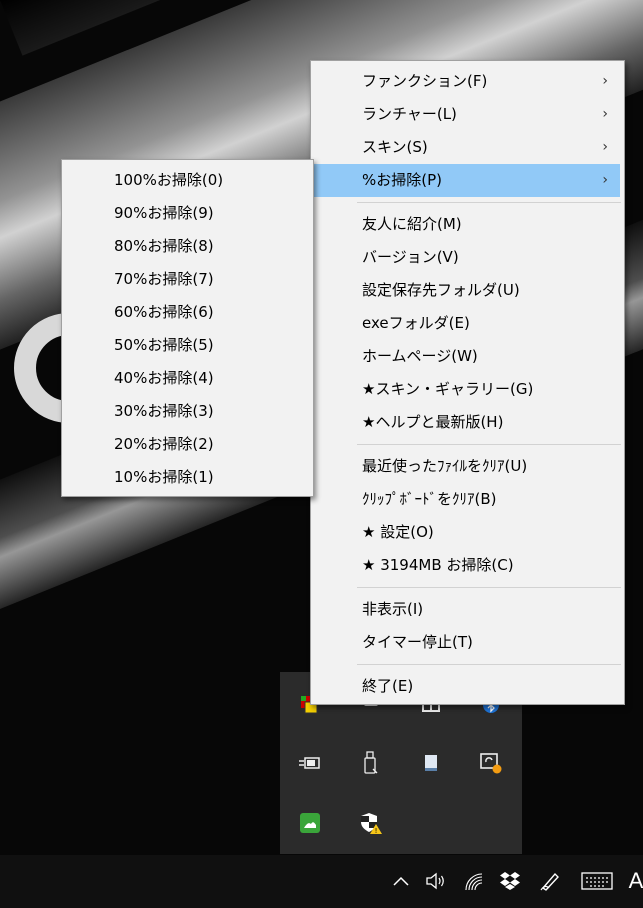 This screenshot has width=643, height=908. What do you see at coordinates (187, 477) in the screenshot?
I see `submenu-item-cleanup-10: 10%お掃除(1)` at bounding box center [187, 477].